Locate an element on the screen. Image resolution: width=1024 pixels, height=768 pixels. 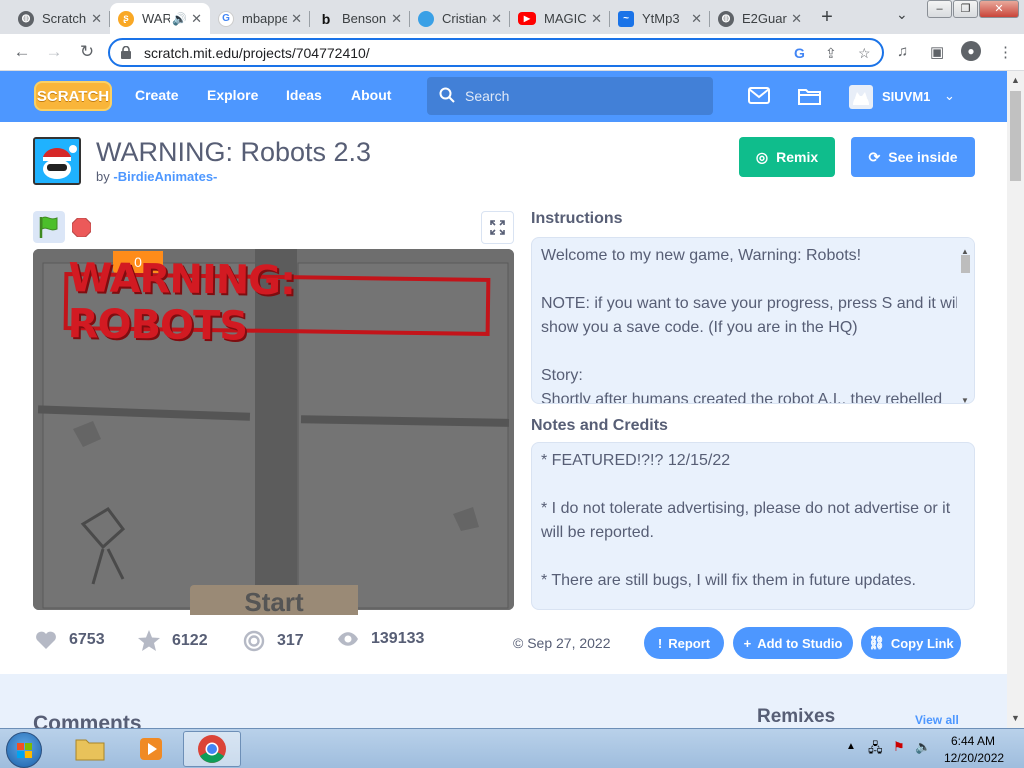
author-link: -BirdieAnimates- is located at coordinates (165, 176).